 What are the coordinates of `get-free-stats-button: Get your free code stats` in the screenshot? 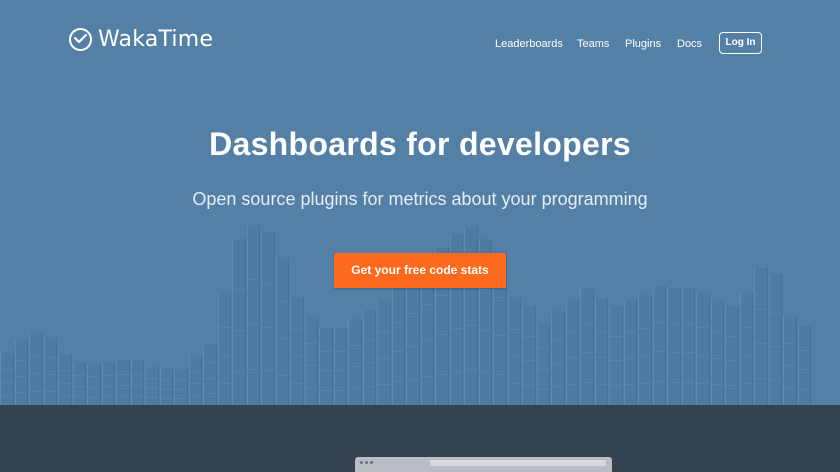 It's located at (420, 270).